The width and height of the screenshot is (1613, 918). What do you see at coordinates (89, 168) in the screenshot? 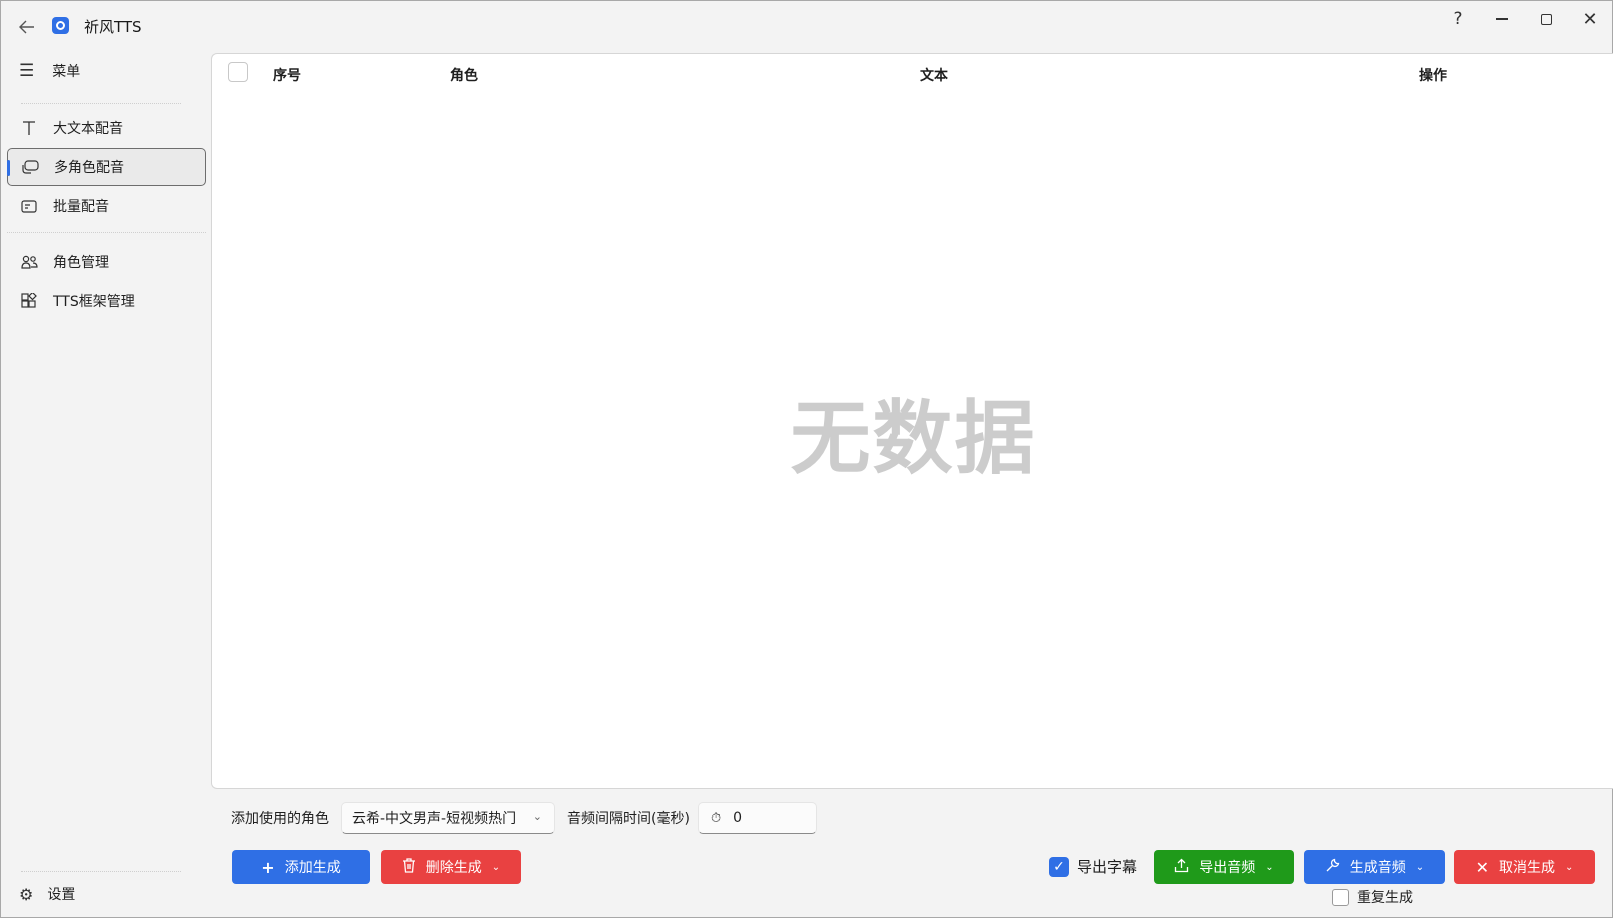
I see `sidebar-item-label: 多角色配音` at bounding box center [89, 168].